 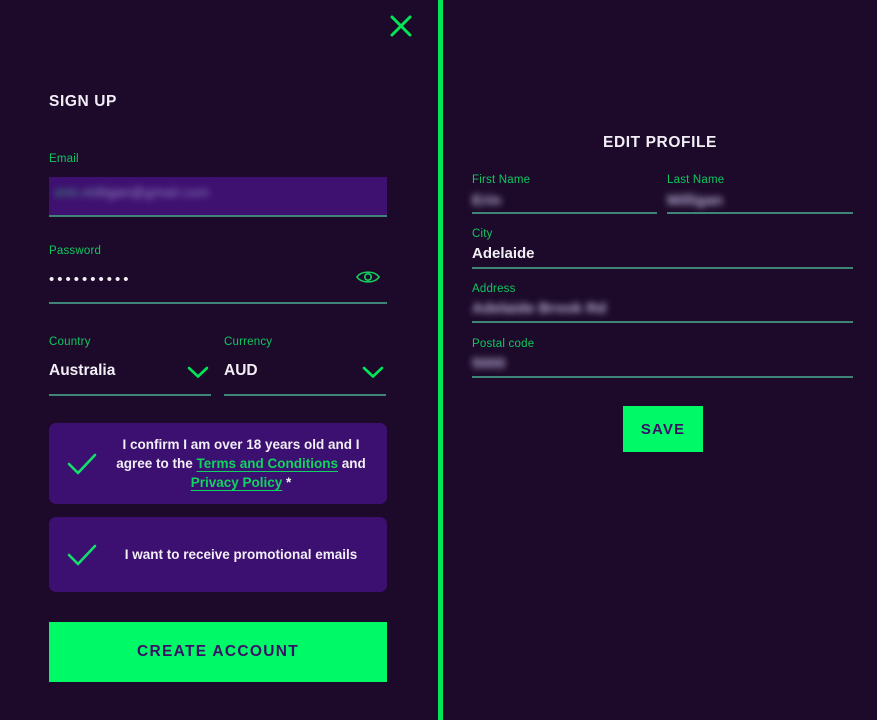 What do you see at coordinates (218, 284) in the screenshot?
I see `password-input: ••••••••••` at bounding box center [218, 284].